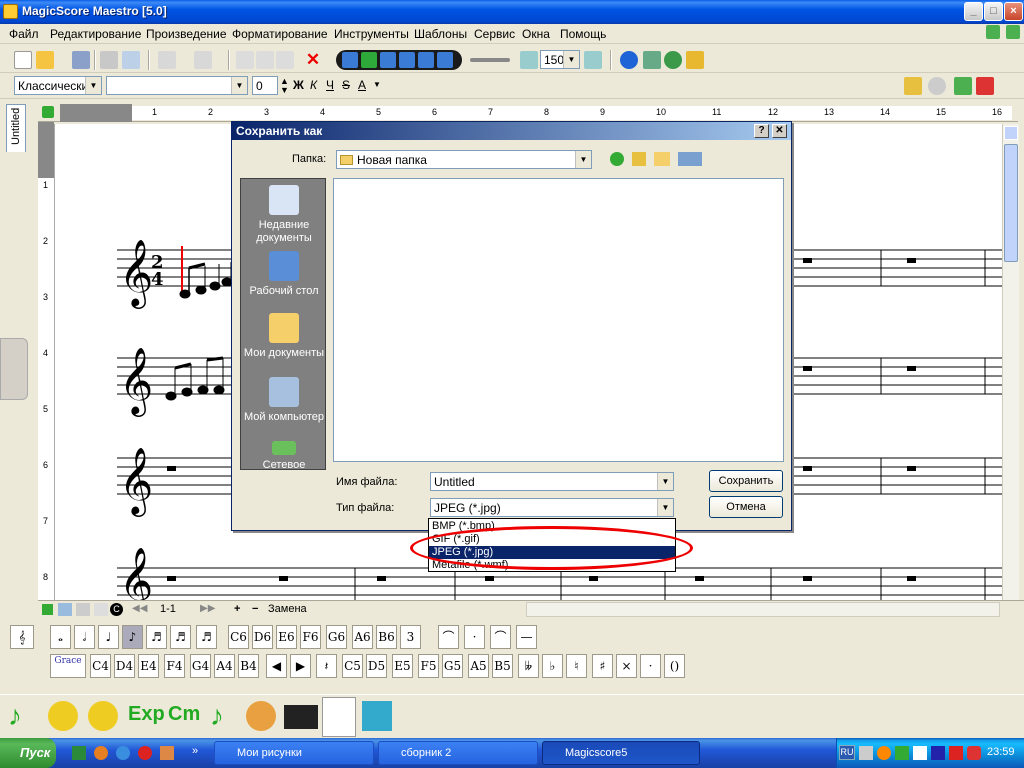 The image size is (1024, 768). I want to click on tray-5-icon, so click(938, 753).